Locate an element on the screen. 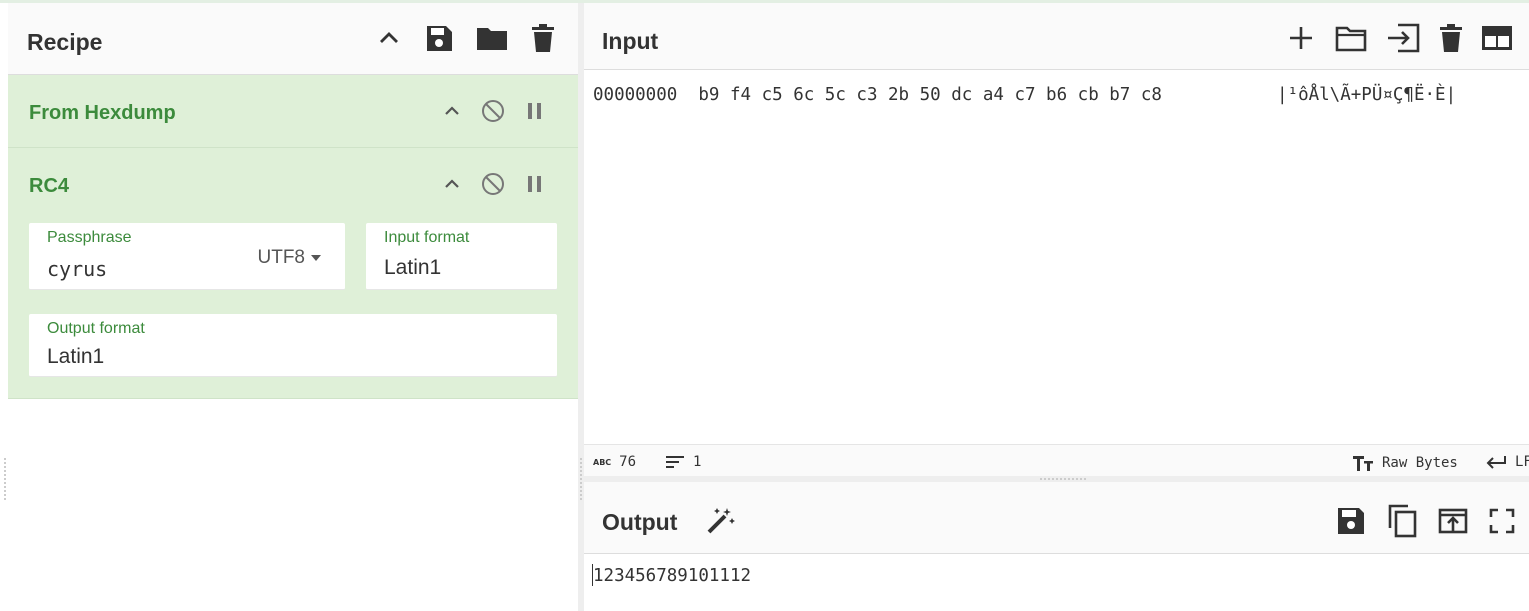  input-format-value: Latin1 is located at coordinates (412, 268).